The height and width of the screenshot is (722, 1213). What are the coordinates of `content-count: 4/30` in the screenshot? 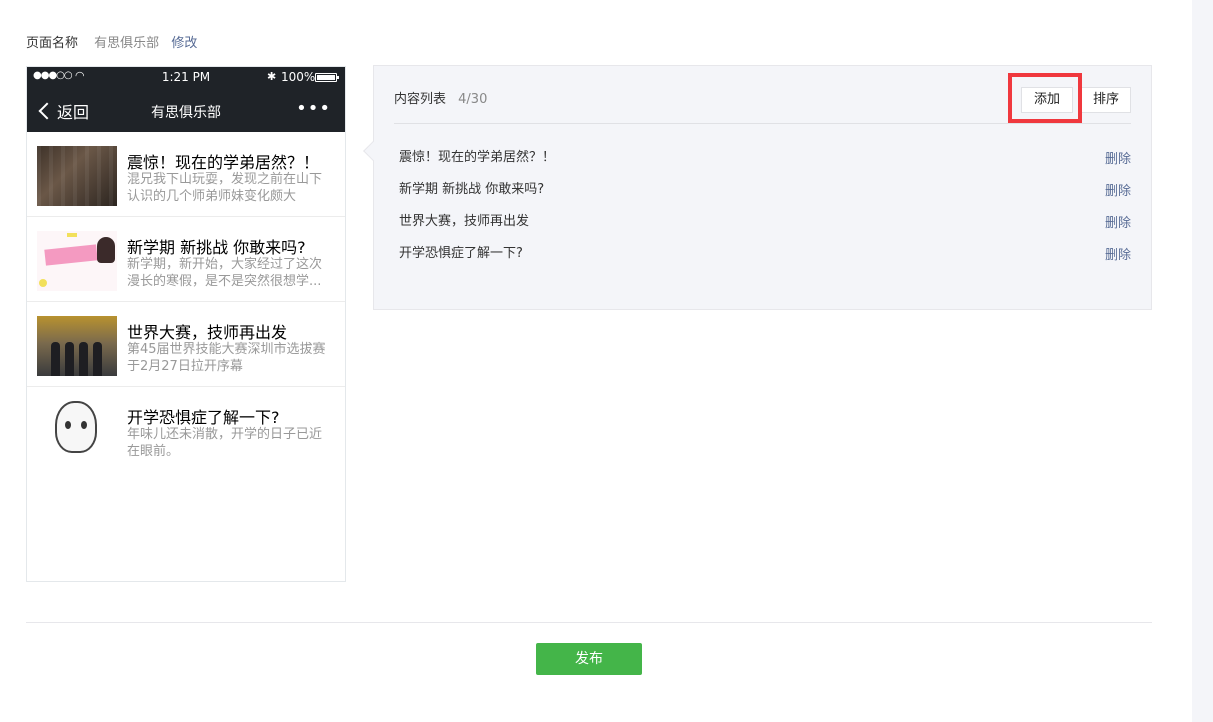 It's located at (473, 99).